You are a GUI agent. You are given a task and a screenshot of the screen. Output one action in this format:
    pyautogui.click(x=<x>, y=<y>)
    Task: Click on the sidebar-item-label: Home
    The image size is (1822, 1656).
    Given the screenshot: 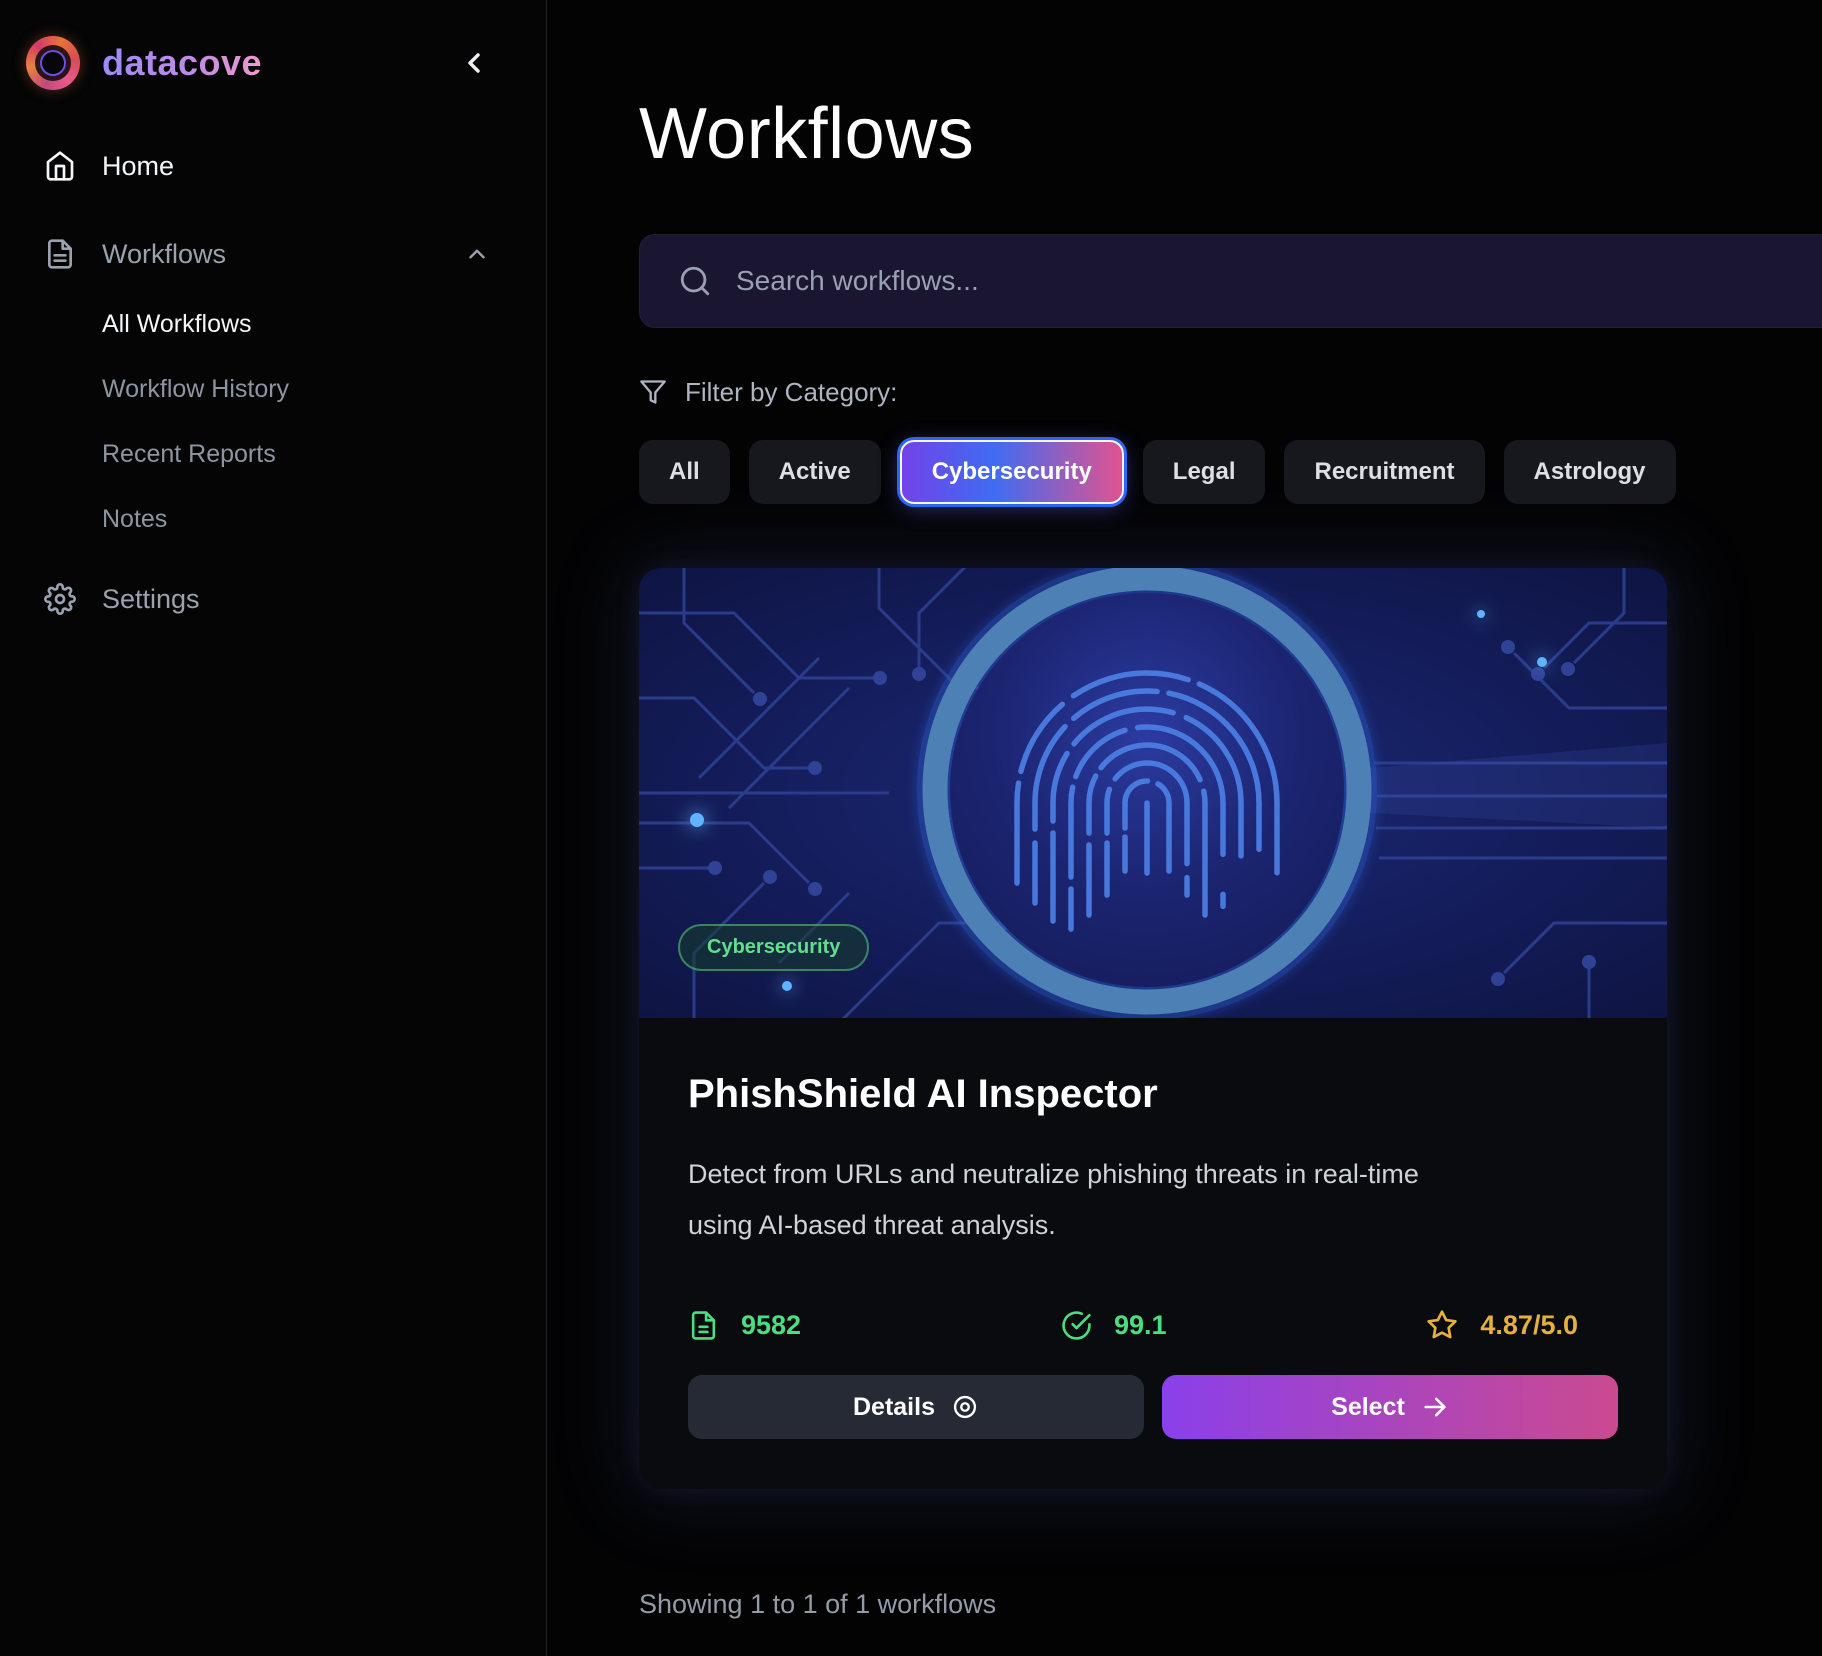 What is the action you would take?
    pyautogui.click(x=138, y=165)
    